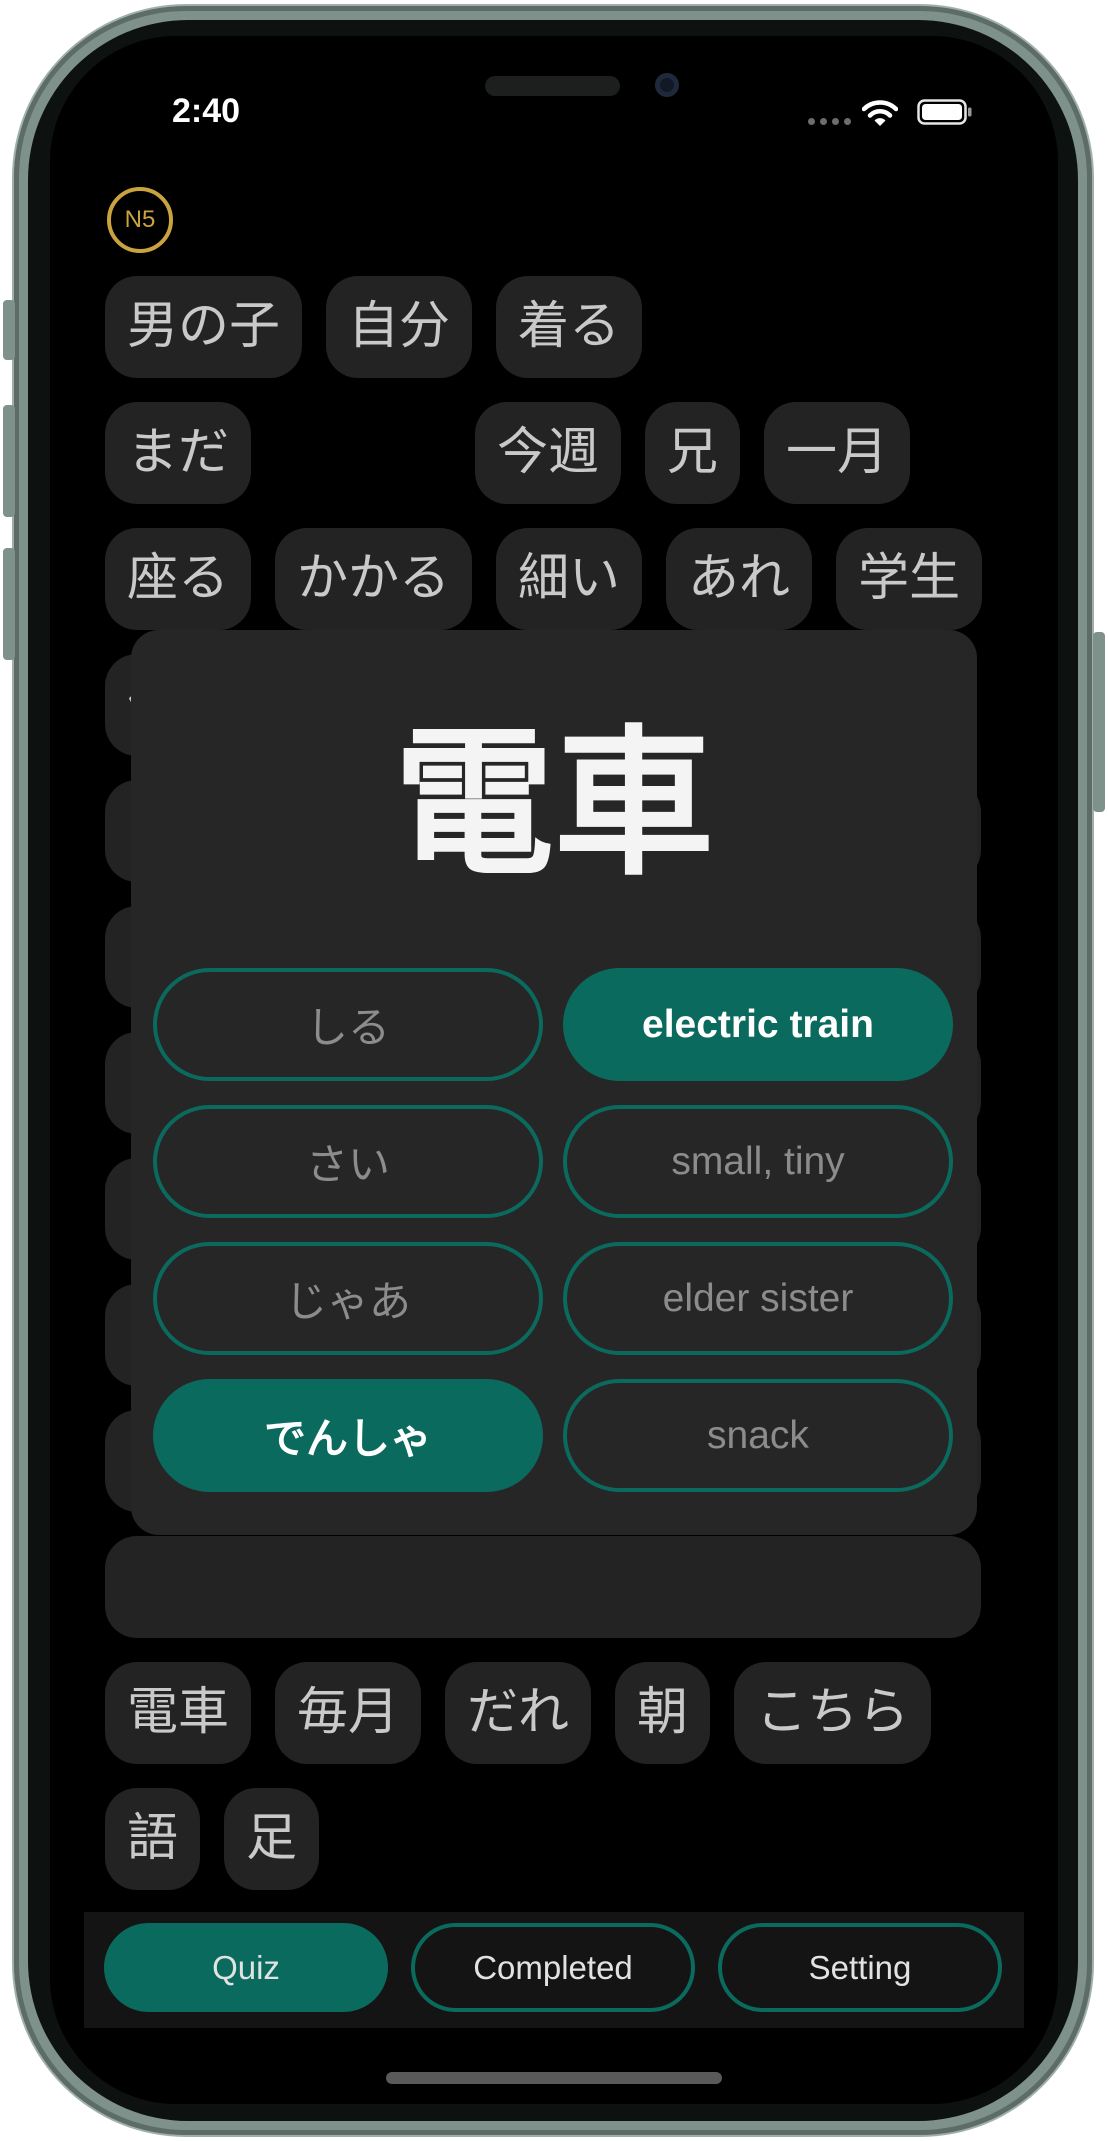  Describe the element at coordinates (569, 327) in the screenshot. I see `word-chip: 着る` at that location.